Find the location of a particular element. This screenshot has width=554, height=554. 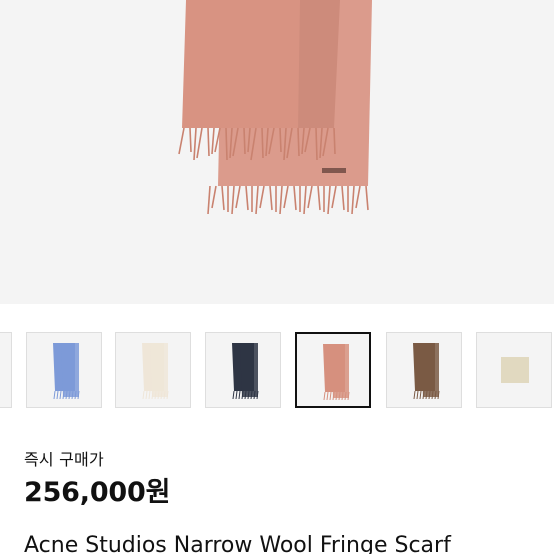

thumbnail-partial is located at coordinates (6, 370).